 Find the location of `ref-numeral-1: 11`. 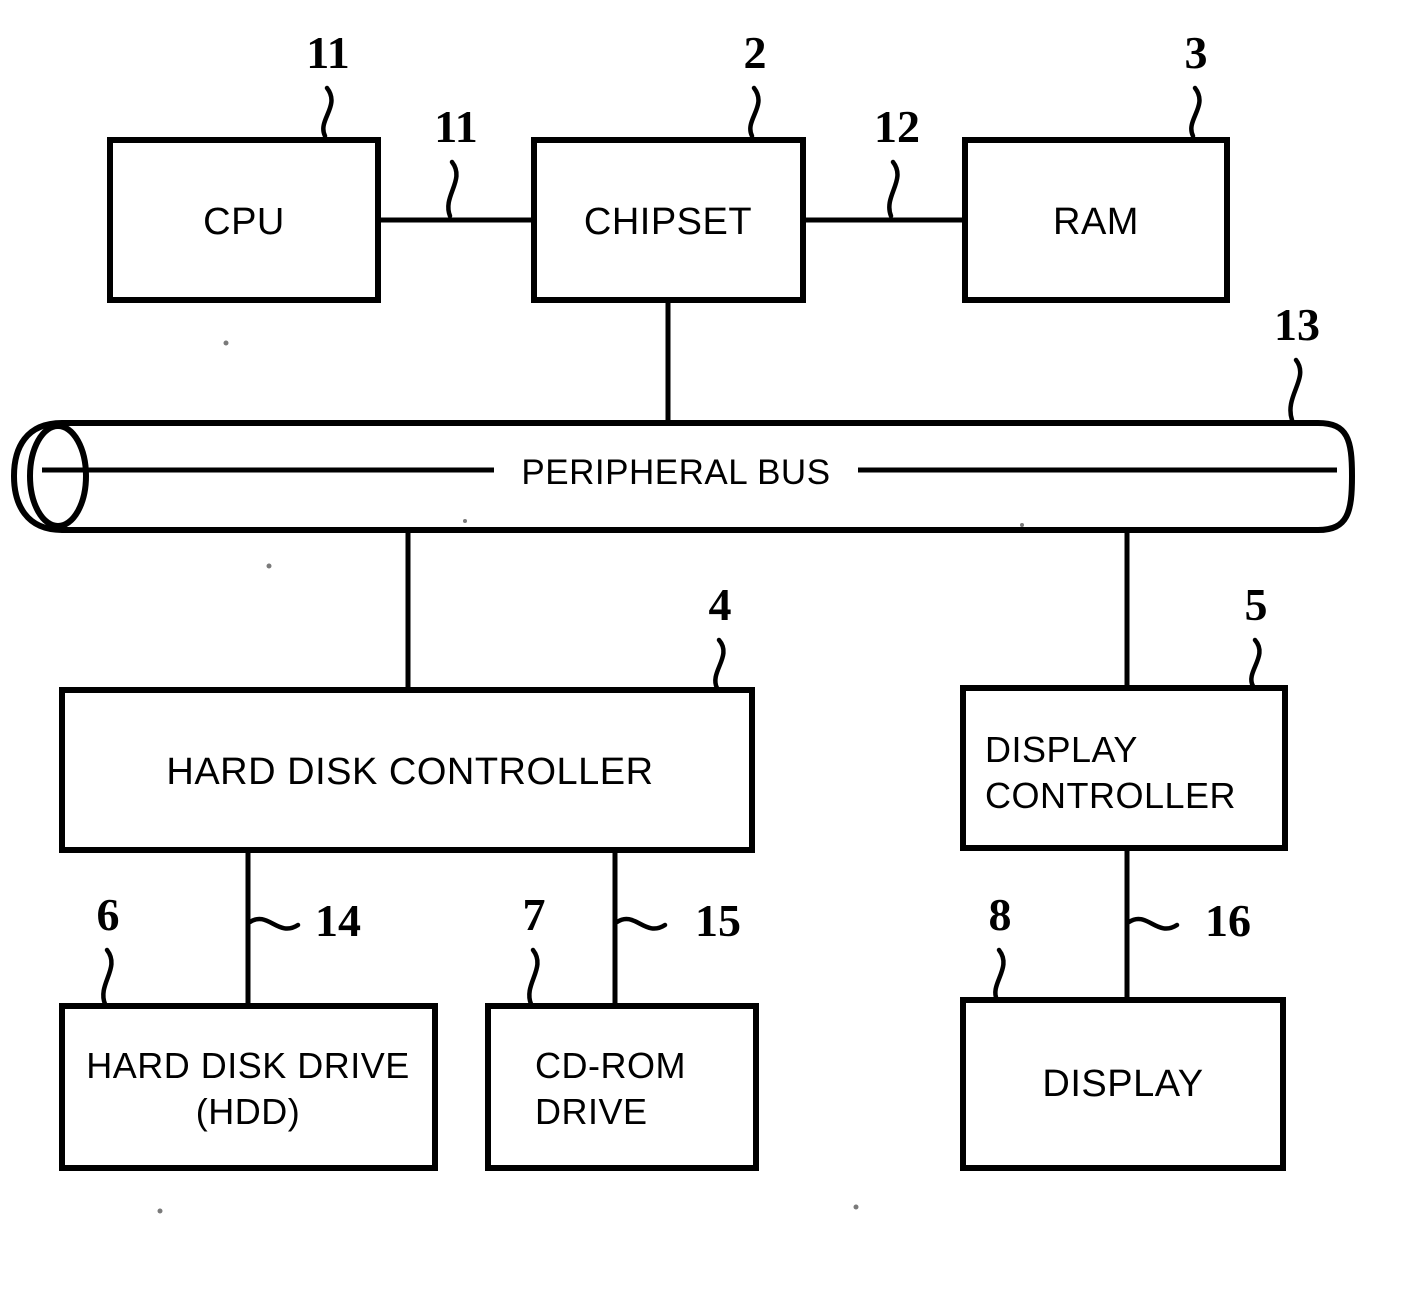

ref-numeral-1: 11 is located at coordinates (327, 52).